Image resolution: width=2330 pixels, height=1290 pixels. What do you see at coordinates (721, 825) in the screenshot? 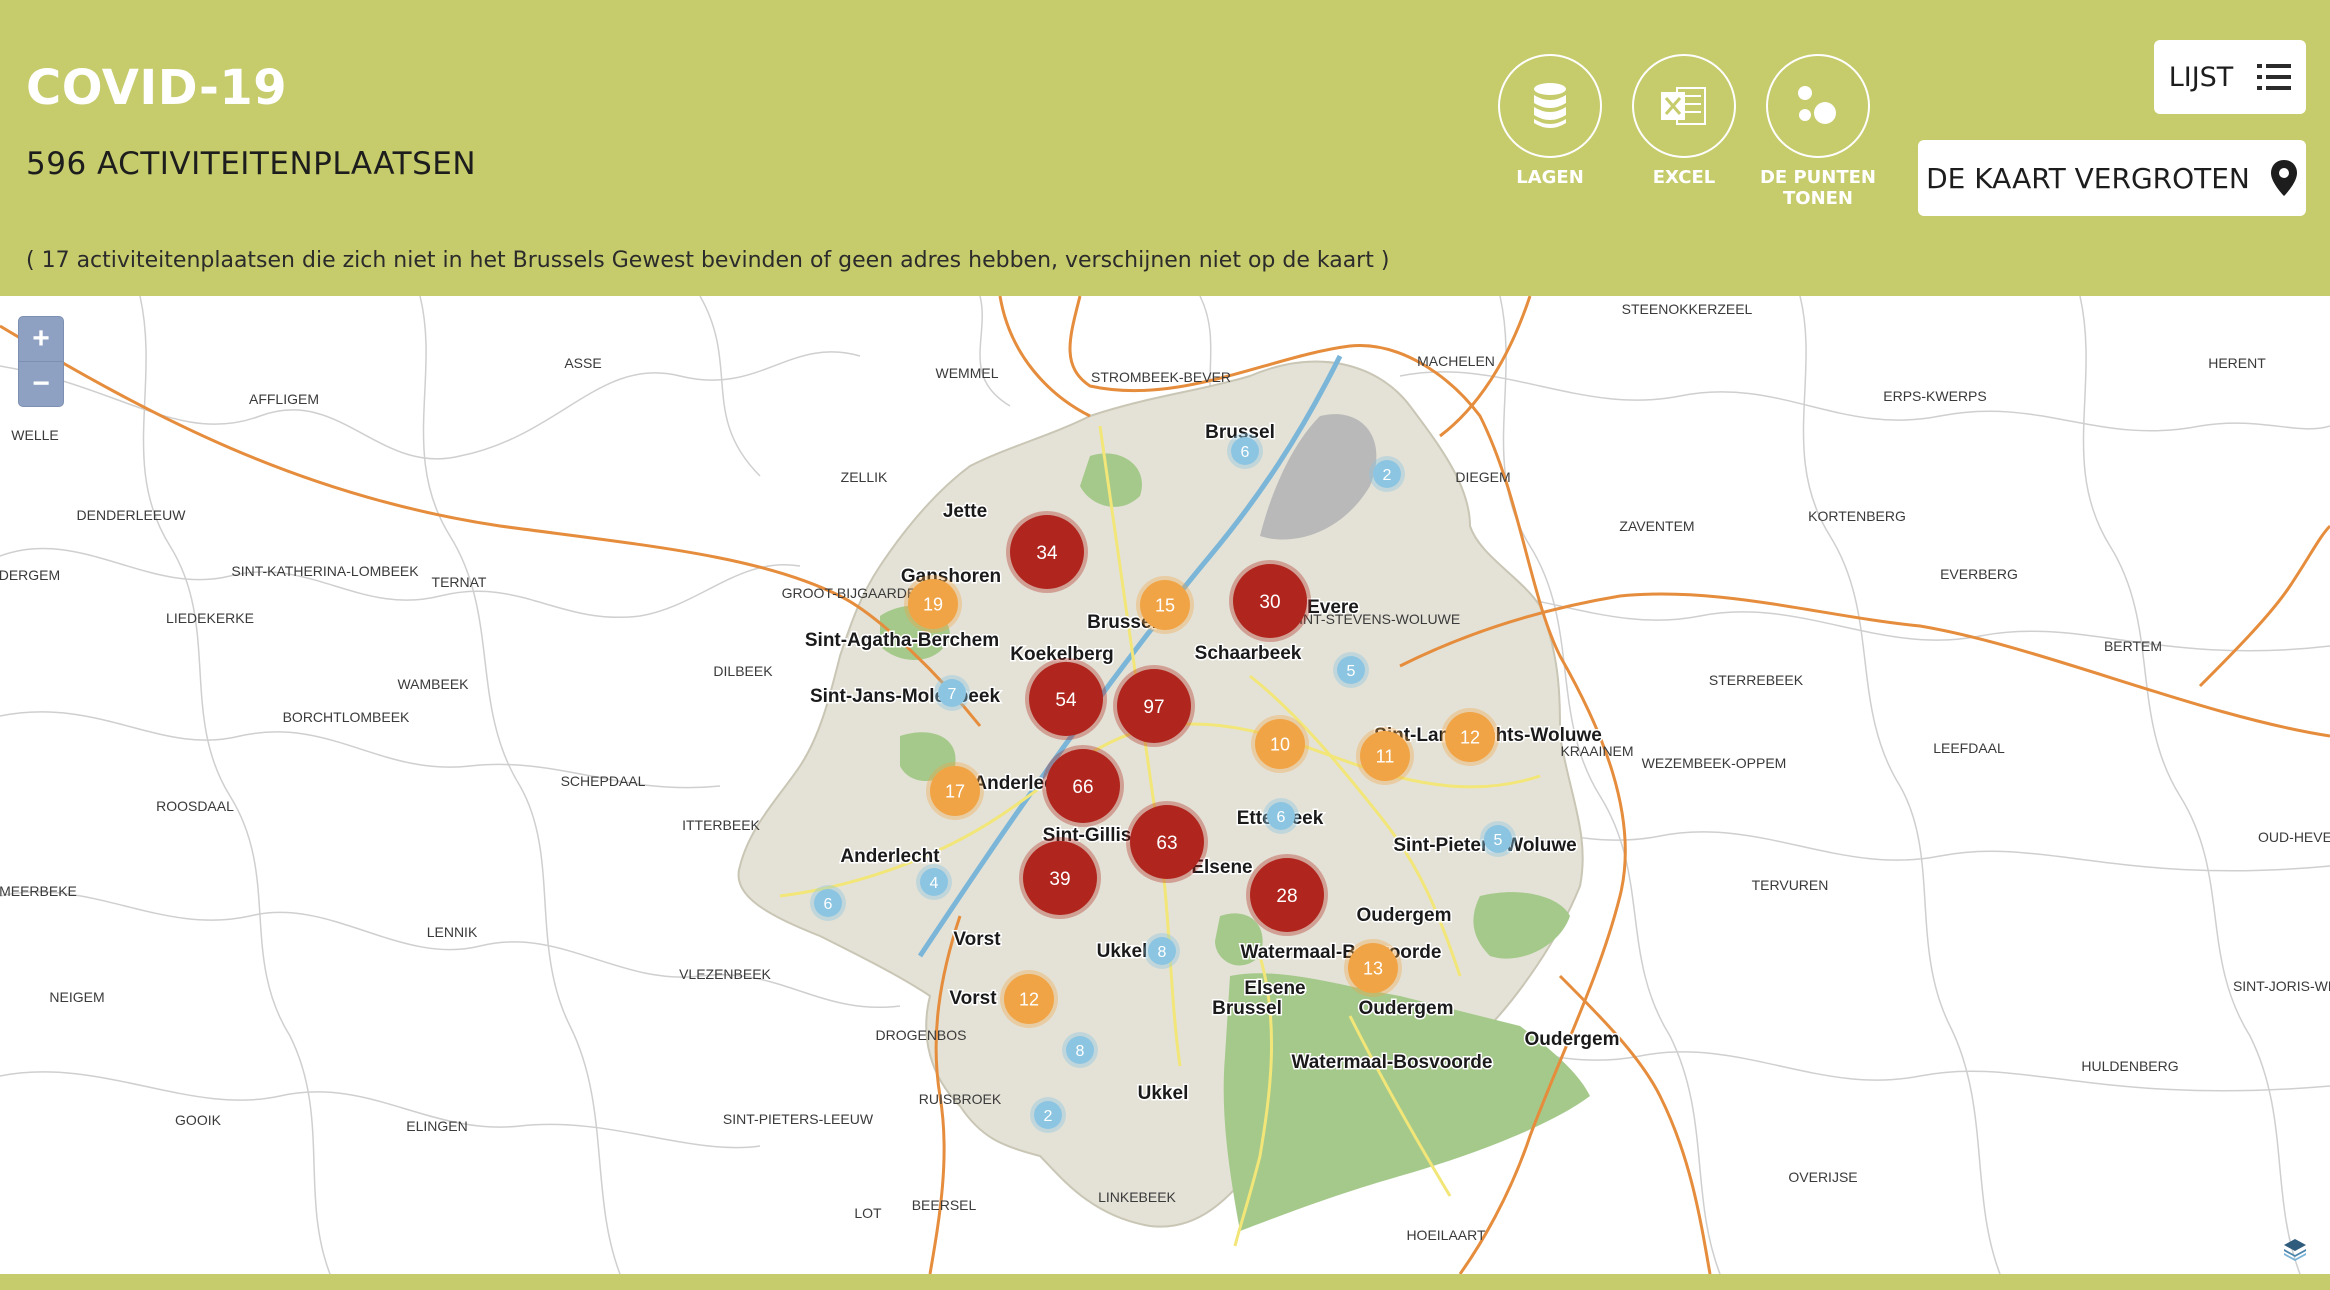
I see `outer-label: ITTERBEEK` at bounding box center [721, 825].